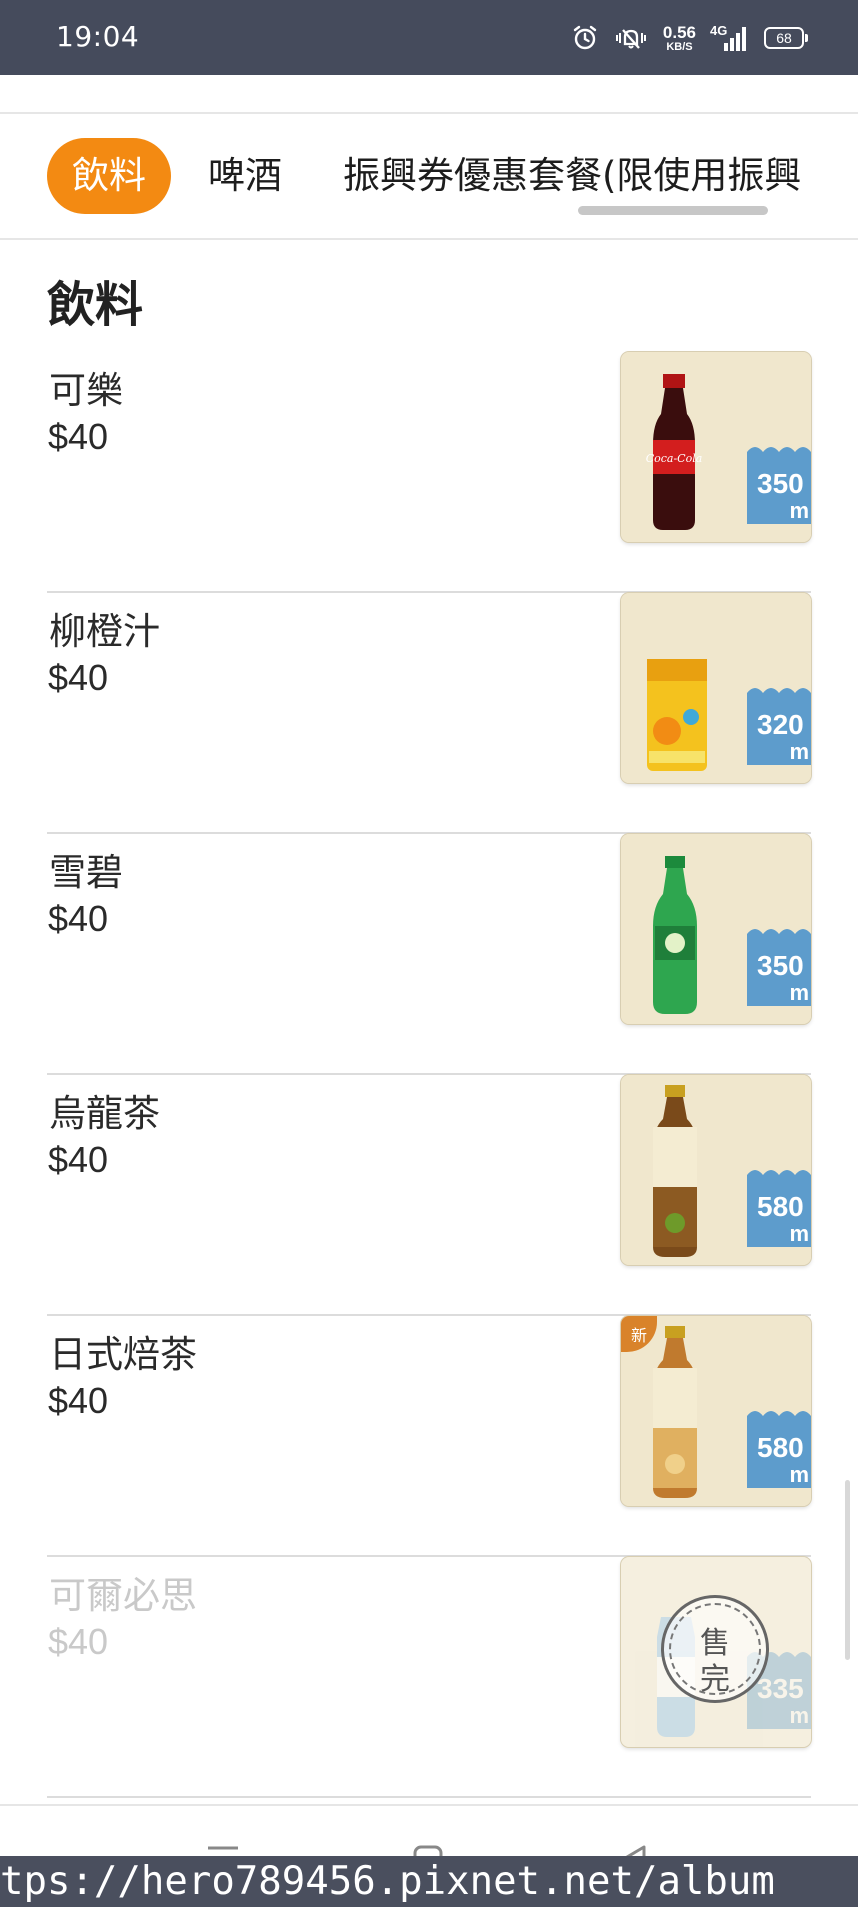 The height and width of the screenshot is (1907, 858). Describe the element at coordinates (104, 631) in the screenshot. I see `item-name: 柳橙汁` at that location.